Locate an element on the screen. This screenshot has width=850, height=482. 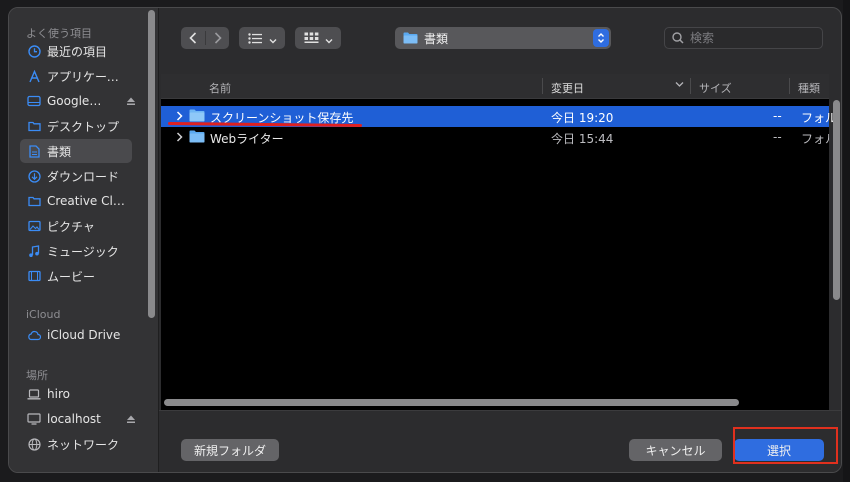
grid-view-button is located at coordinates (318, 38).